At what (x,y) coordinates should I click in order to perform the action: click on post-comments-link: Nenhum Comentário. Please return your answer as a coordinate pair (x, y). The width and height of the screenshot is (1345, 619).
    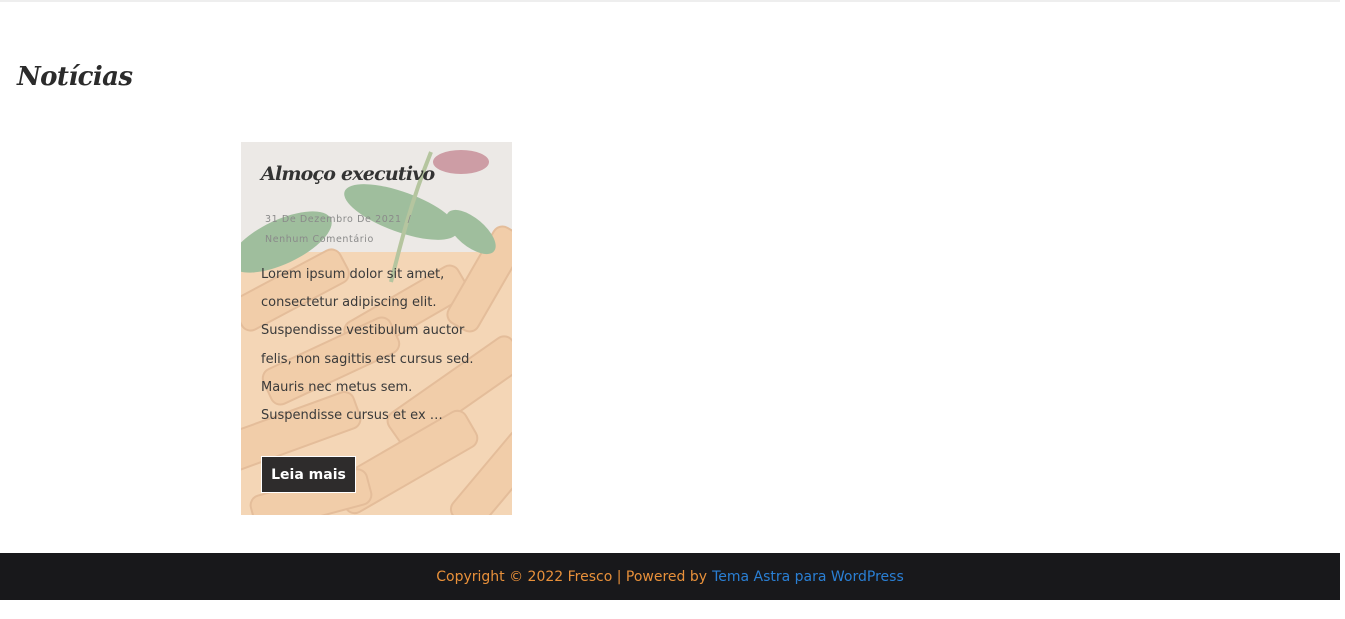
    Looking at the image, I should click on (319, 239).